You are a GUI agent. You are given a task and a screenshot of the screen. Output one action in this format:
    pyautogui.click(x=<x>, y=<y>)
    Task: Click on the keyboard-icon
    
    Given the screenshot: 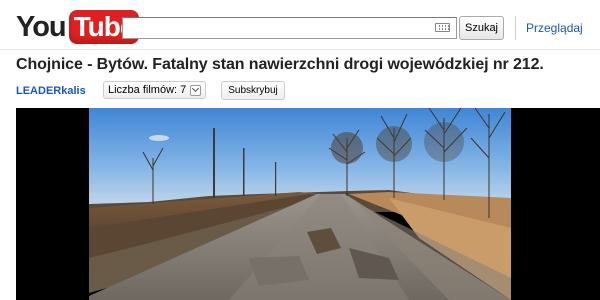 What is the action you would take?
    pyautogui.click(x=442, y=27)
    